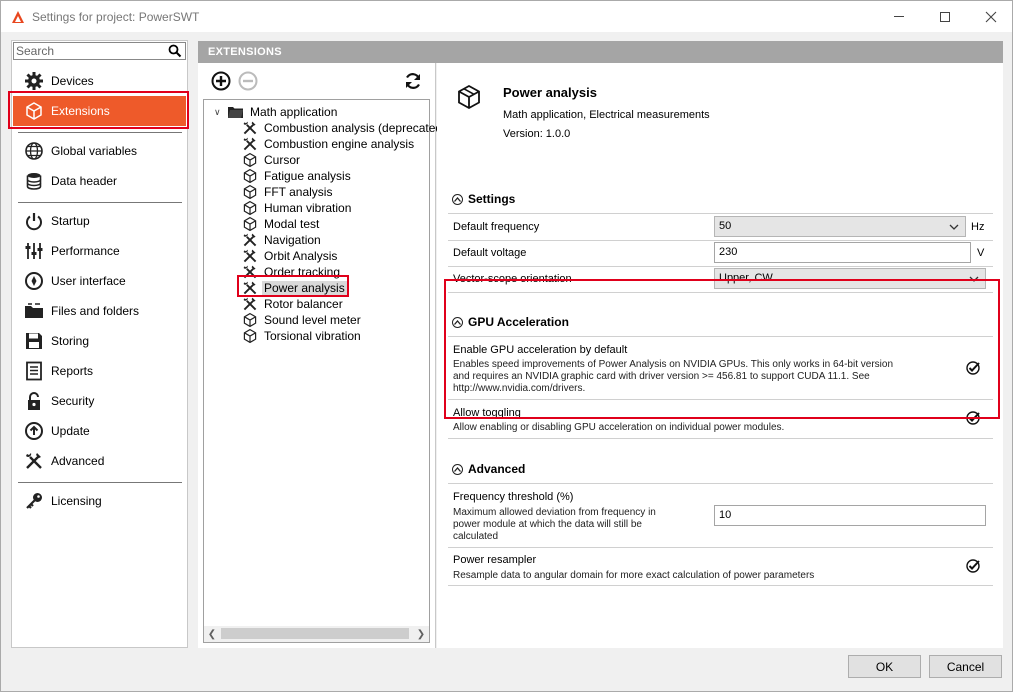 The width and height of the screenshot is (1013, 692). I want to click on tree-item-label: Rotor balancer, so click(303, 304).